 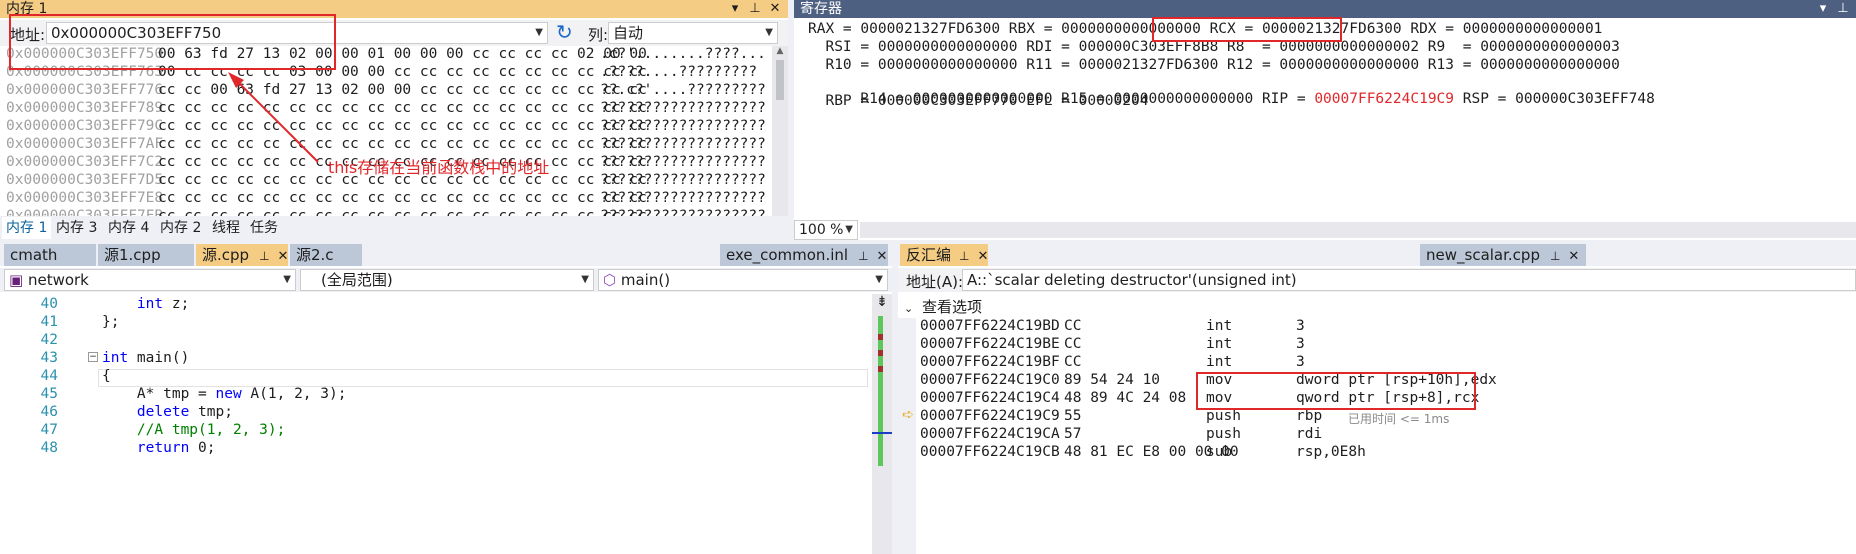 I want to click on disasm-address: 00007FF6224C19CA, so click(x=990, y=434).